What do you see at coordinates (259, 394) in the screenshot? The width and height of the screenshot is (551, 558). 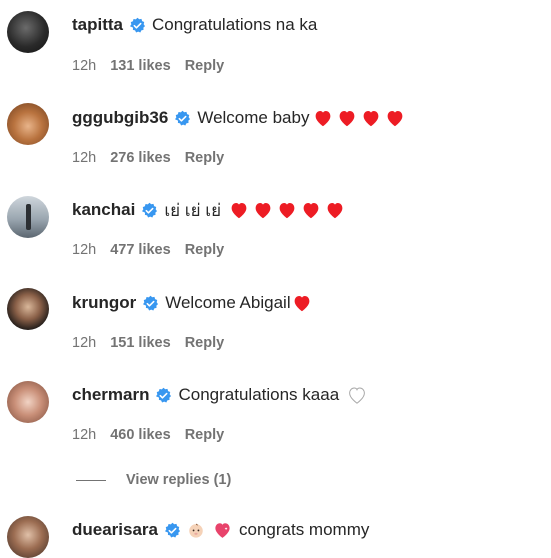 I see `comment-text: Congratulations kaaa` at bounding box center [259, 394].